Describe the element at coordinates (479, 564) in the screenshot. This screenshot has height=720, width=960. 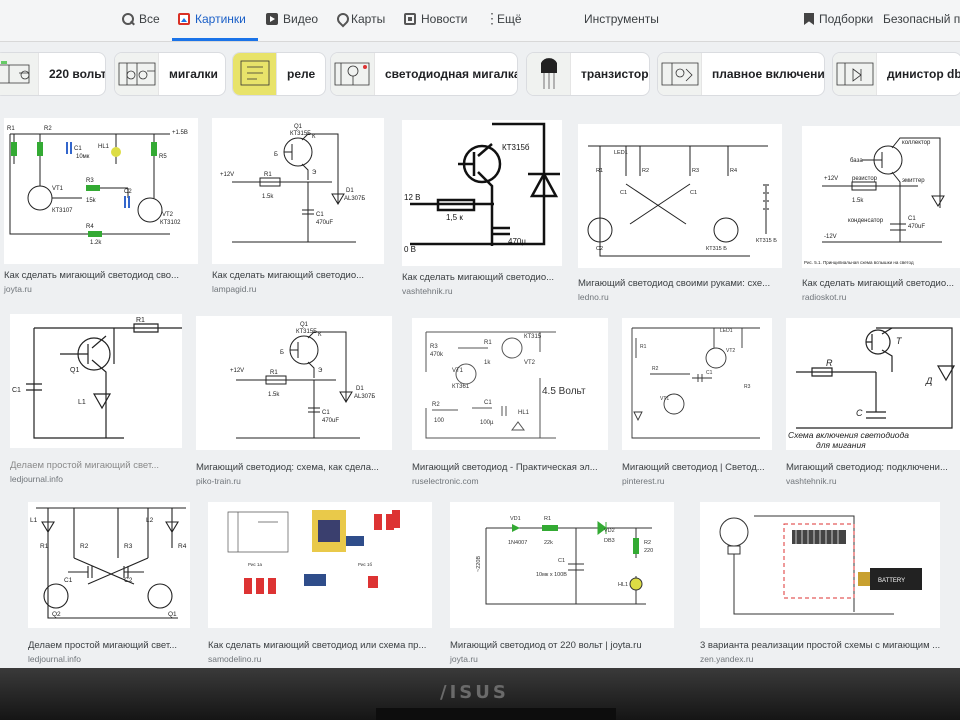
I see `label-220v: ~220В` at that location.